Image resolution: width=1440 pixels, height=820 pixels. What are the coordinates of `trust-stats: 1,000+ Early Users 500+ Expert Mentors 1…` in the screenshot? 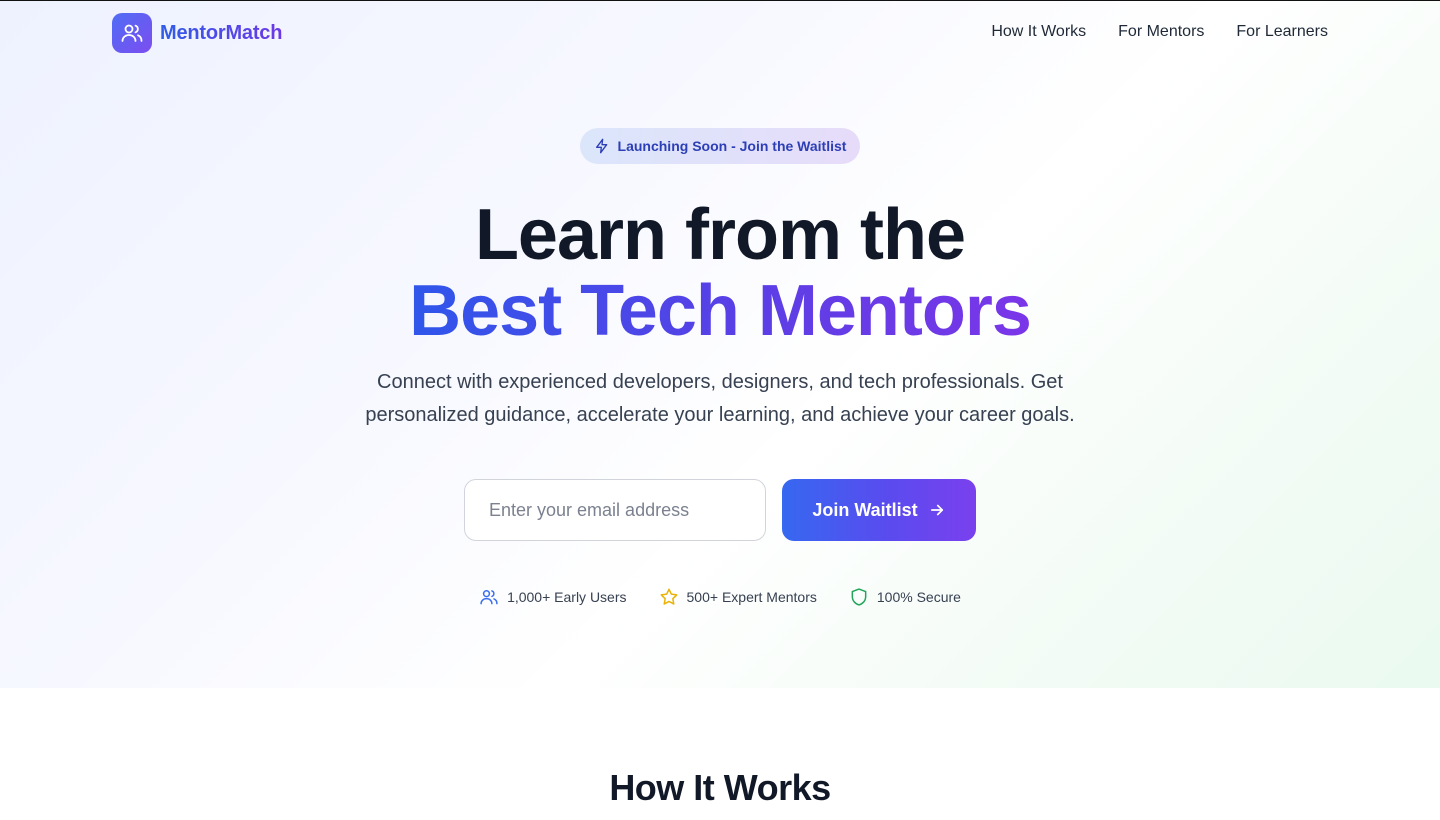 It's located at (720, 597).